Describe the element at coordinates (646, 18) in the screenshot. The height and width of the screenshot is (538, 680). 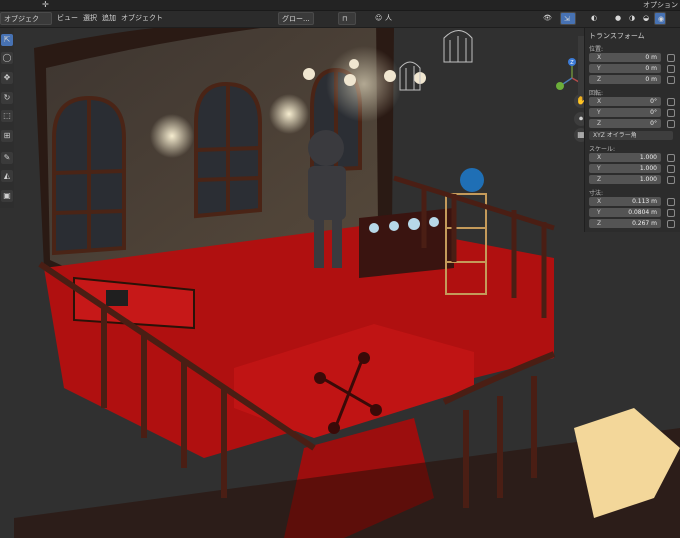
I see `shading-rendered-icon: ◒` at that location.